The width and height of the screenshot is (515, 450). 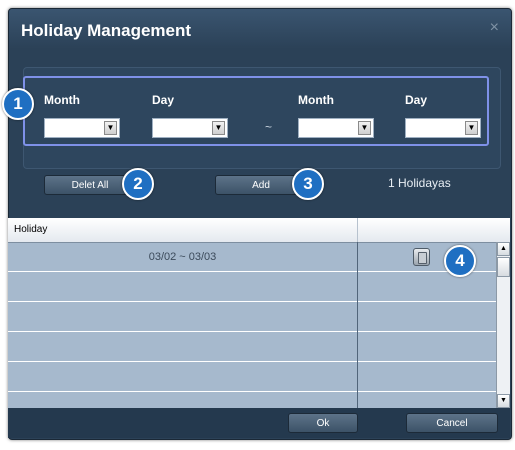 I want to click on callout-badge-3: 3, so click(x=308, y=184).